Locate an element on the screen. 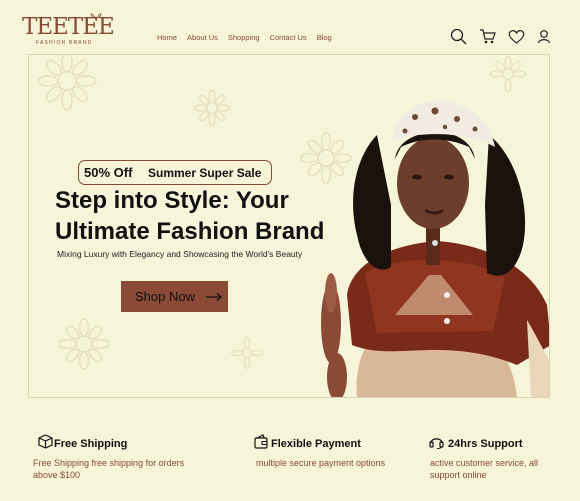  shop-now-button: Shop Now is located at coordinates (174, 296).